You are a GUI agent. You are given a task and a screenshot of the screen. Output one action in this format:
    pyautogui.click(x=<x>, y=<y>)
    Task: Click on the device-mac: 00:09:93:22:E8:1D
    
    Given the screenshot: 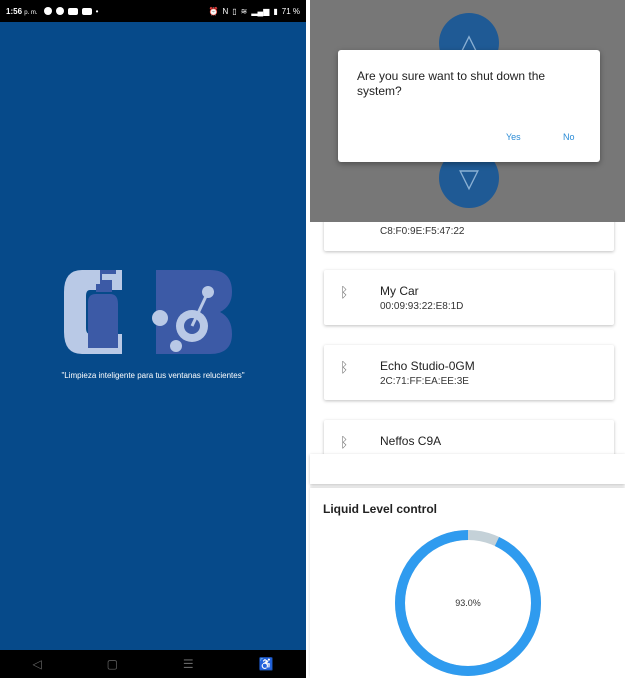 What is the action you would take?
    pyautogui.click(x=422, y=306)
    